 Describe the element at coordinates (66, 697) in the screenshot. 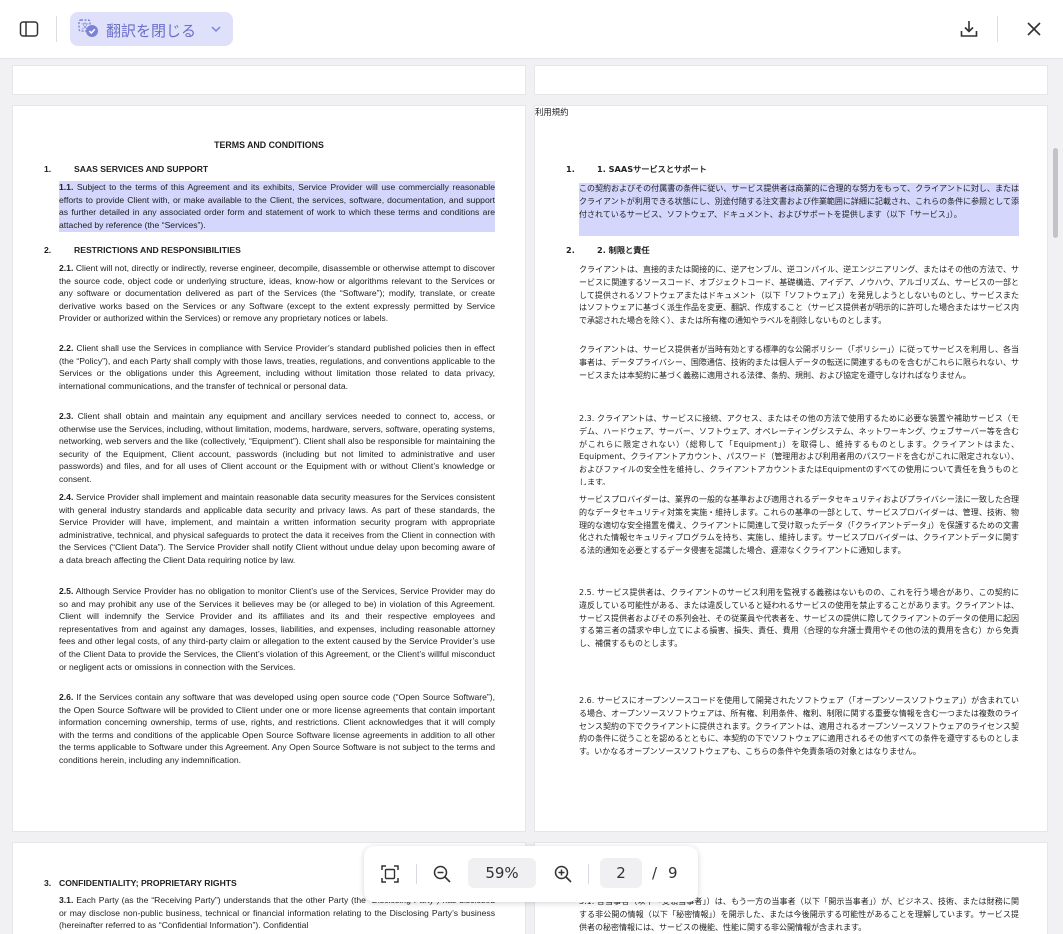

I see `clause-number: 2.6.` at that location.